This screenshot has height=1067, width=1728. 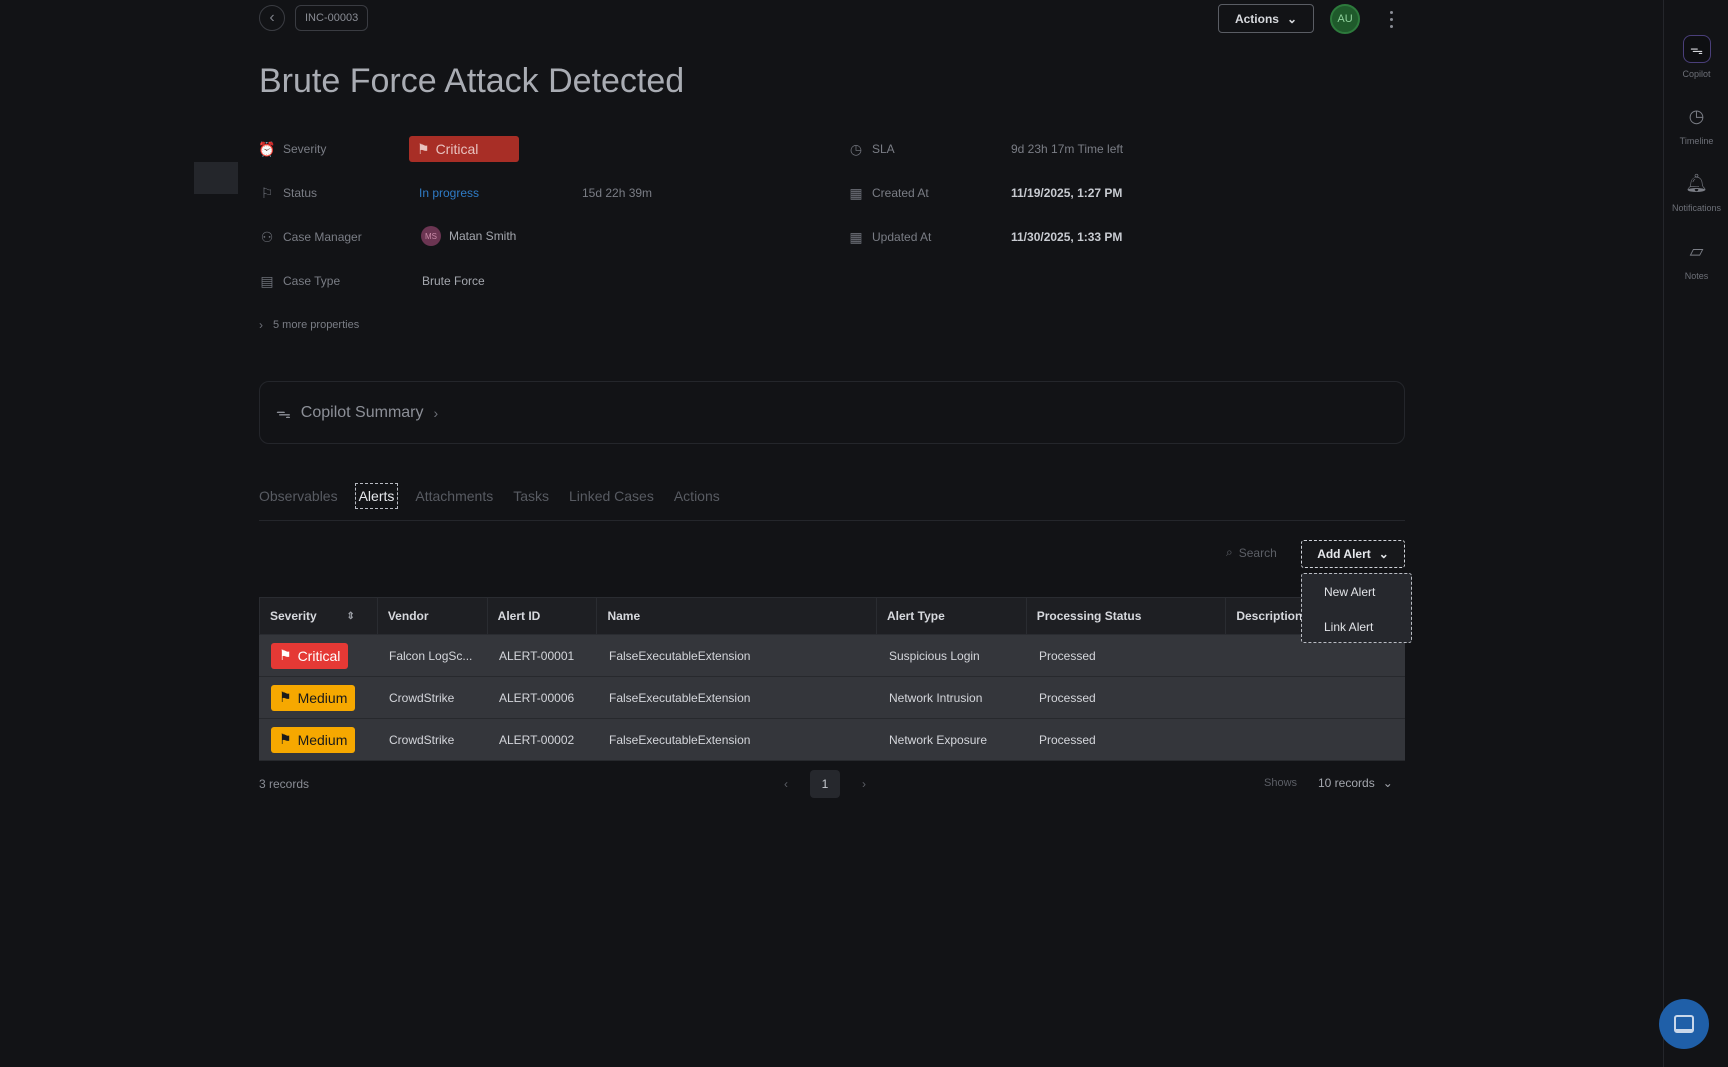 I want to click on updated-at-label: Updated At, so click(x=902, y=237).